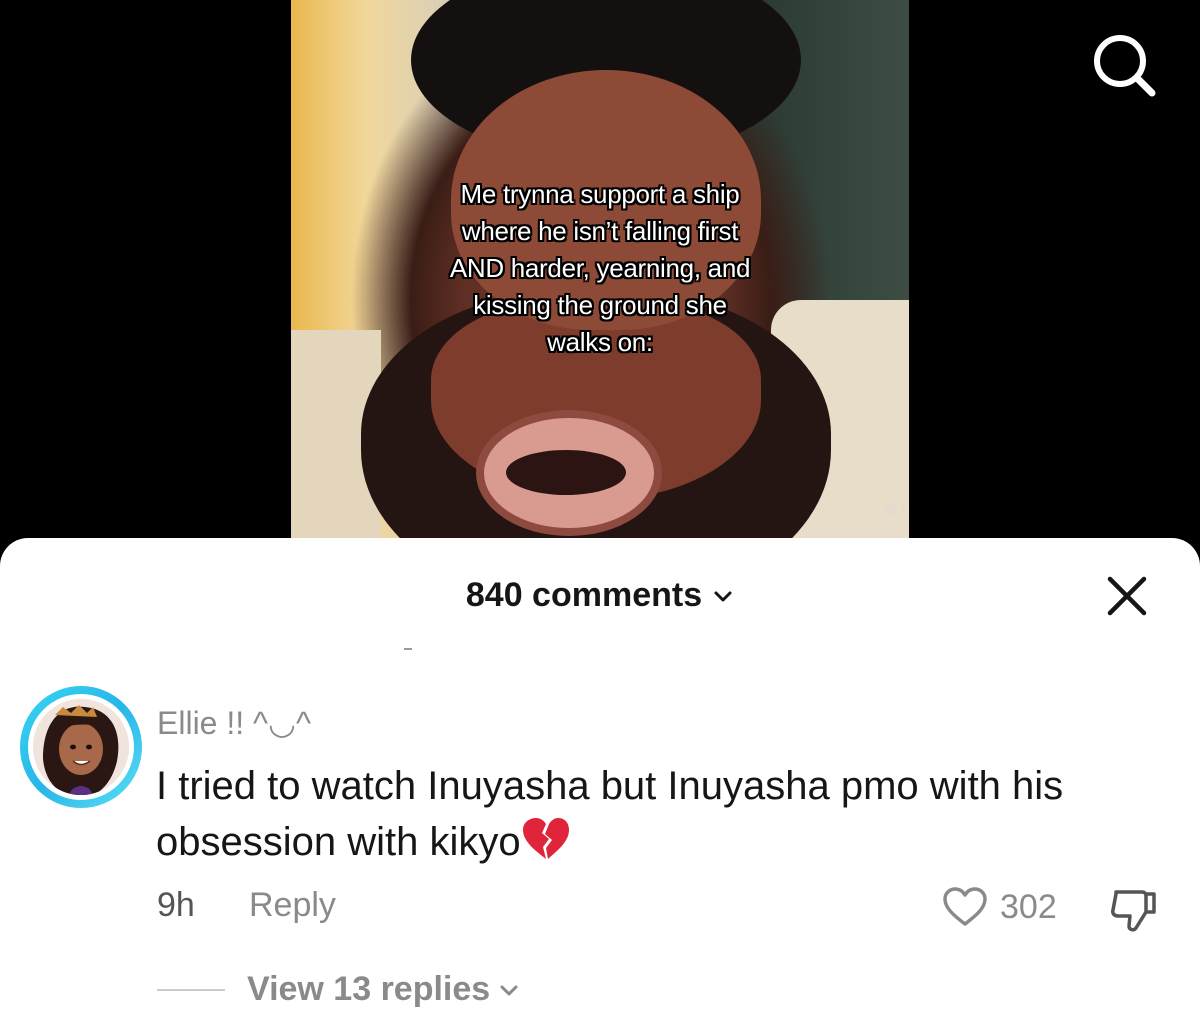 The width and height of the screenshot is (1200, 1027). I want to click on avatar-image, so click(81, 747).